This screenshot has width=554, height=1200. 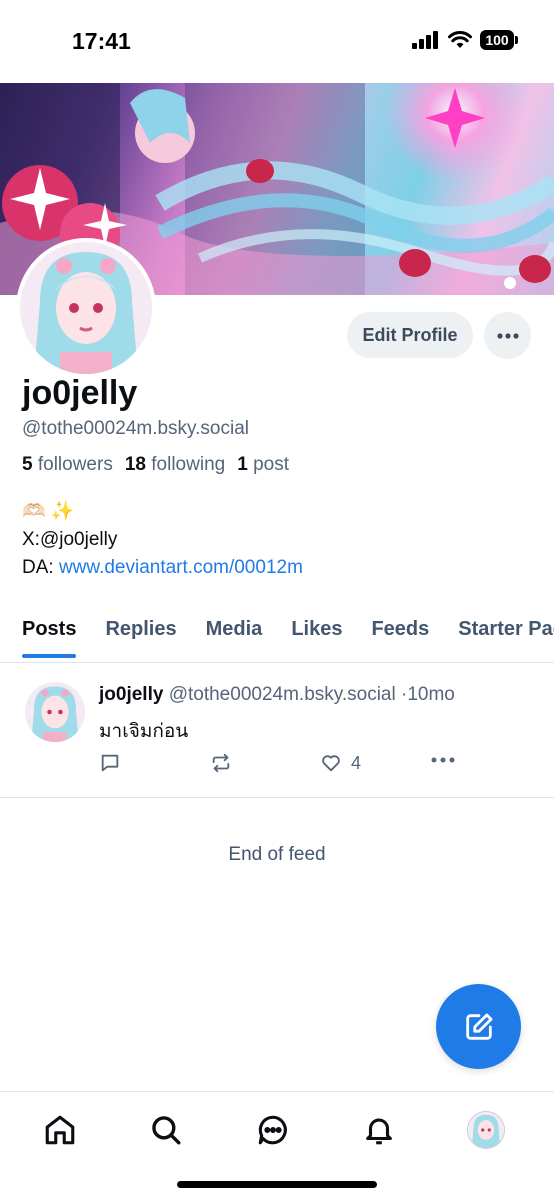 I want to click on followers-stat: 5 followers, so click(x=67, y=465).